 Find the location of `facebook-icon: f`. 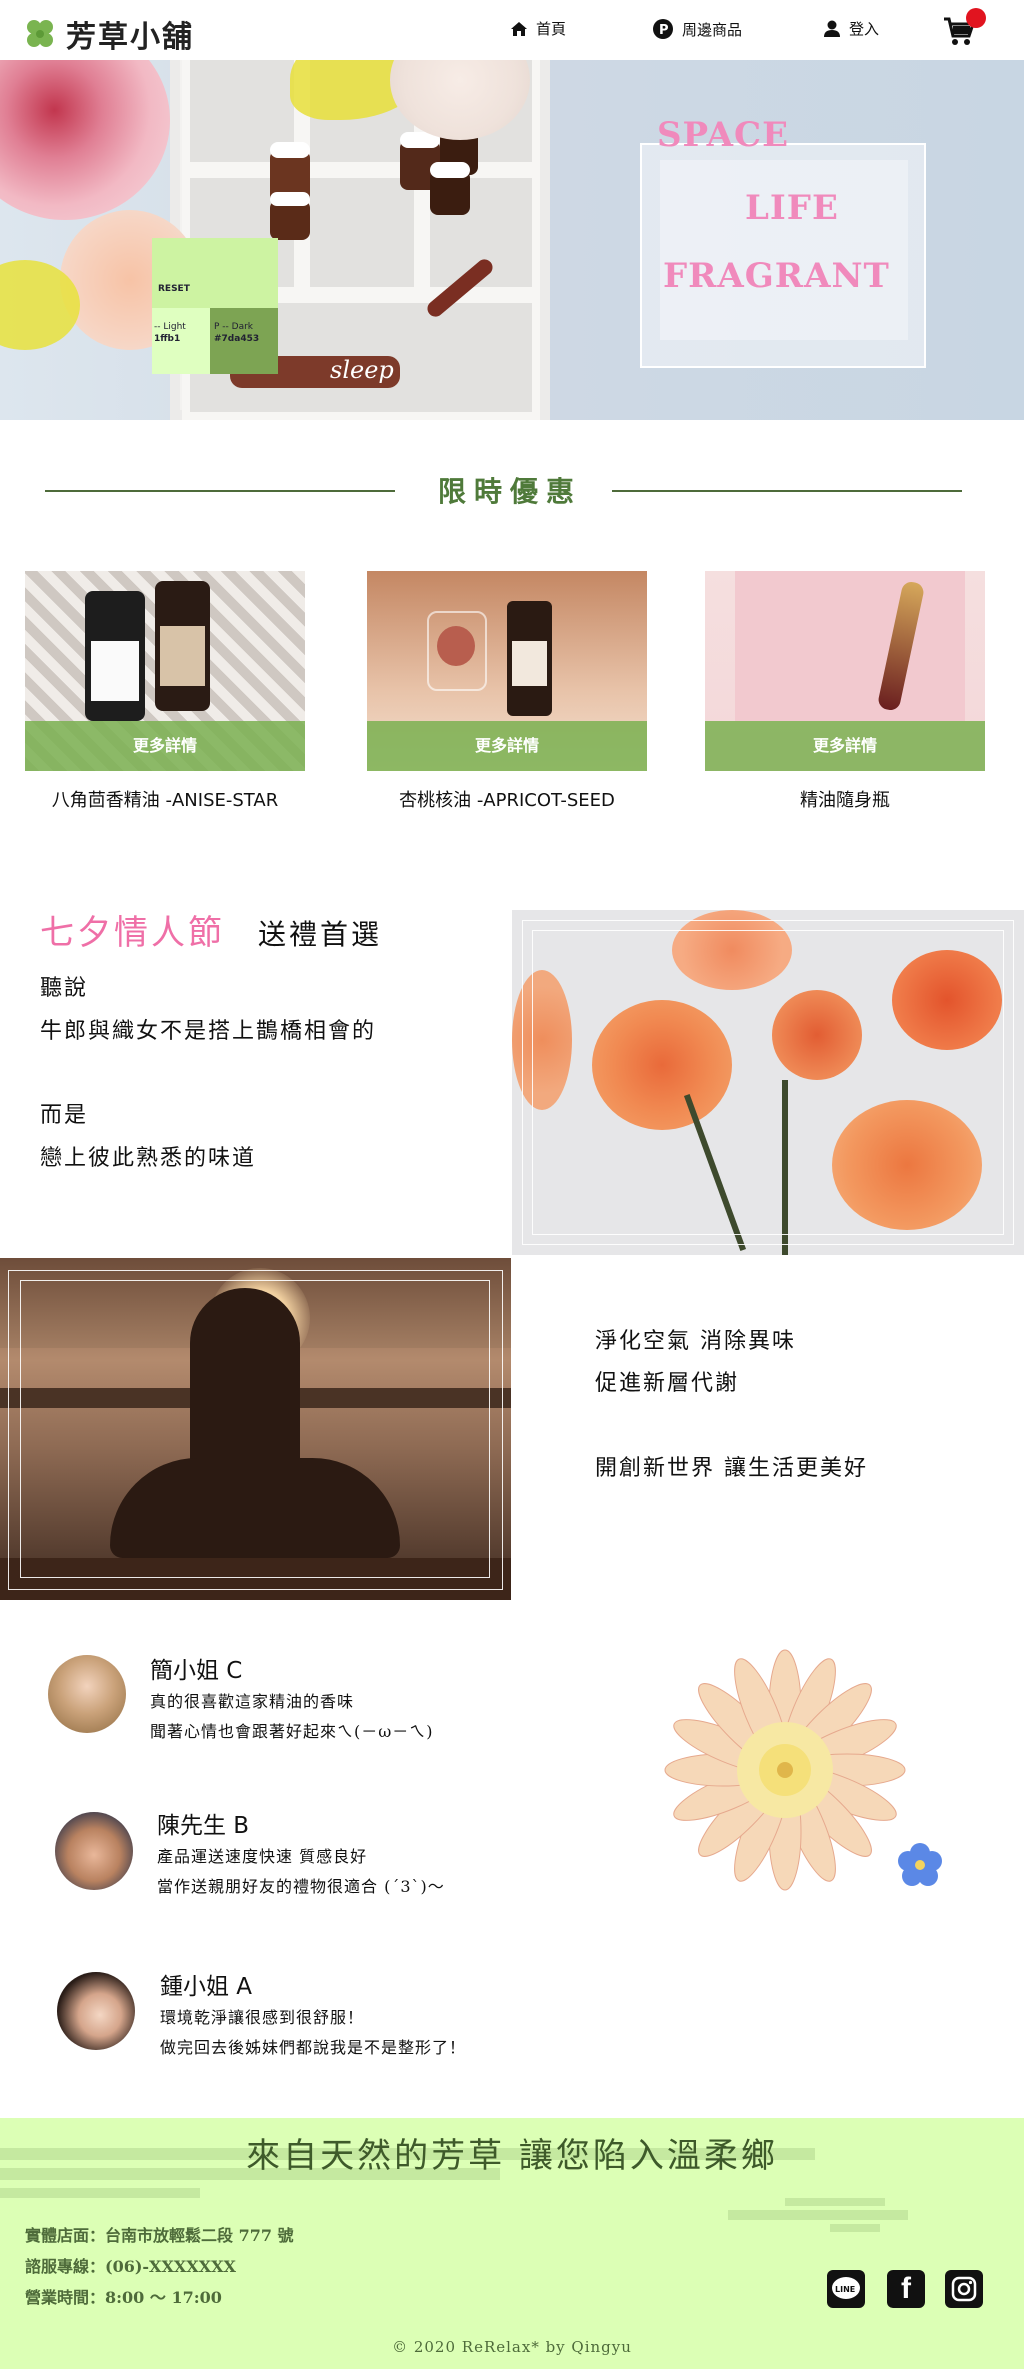

facebook-icon: f is located at coordinates (906, 2289).